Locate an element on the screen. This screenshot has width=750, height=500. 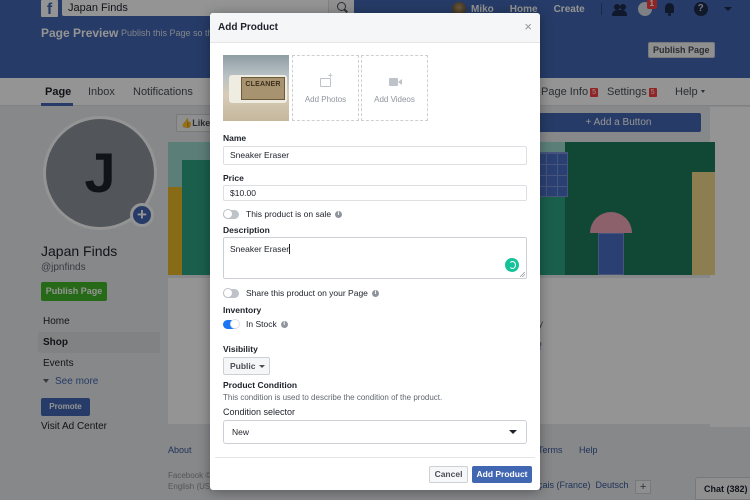
visibility-label: Visibility is located at coordinates (240, 349).